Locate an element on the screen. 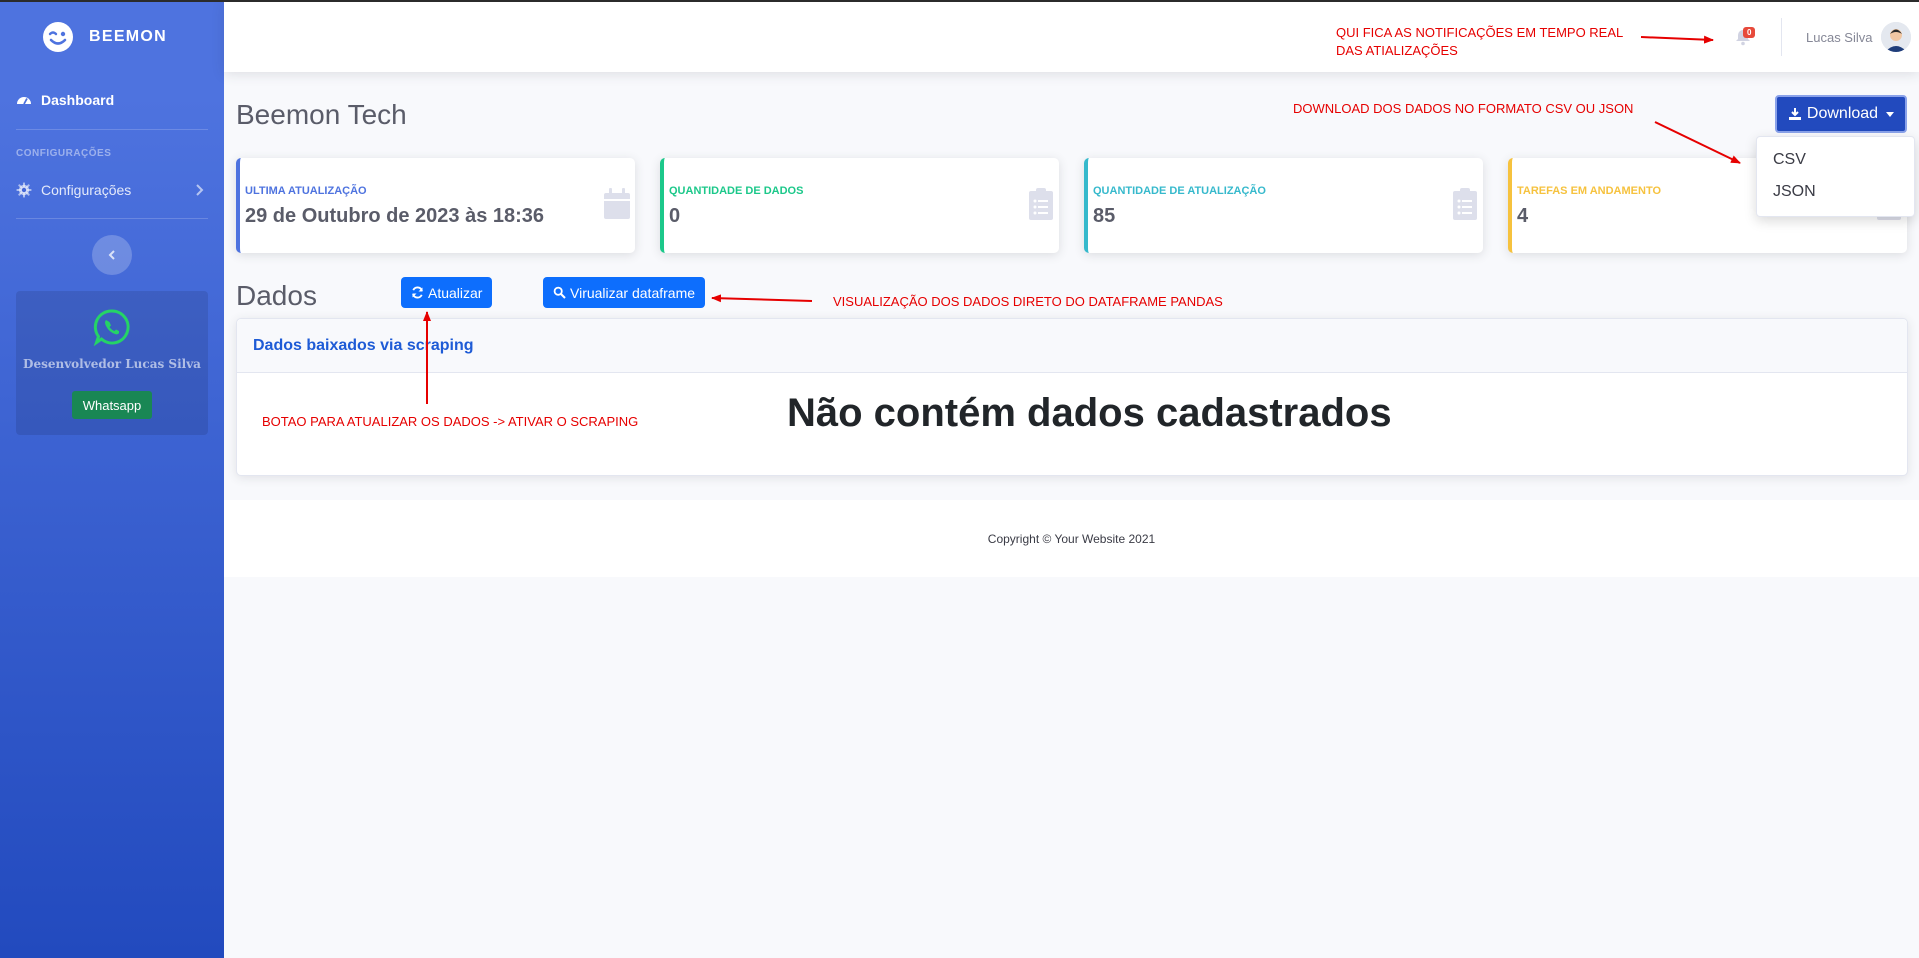 The image size is (1919, 958). brand-name: BEEMON is located at coordinates (128, 36).